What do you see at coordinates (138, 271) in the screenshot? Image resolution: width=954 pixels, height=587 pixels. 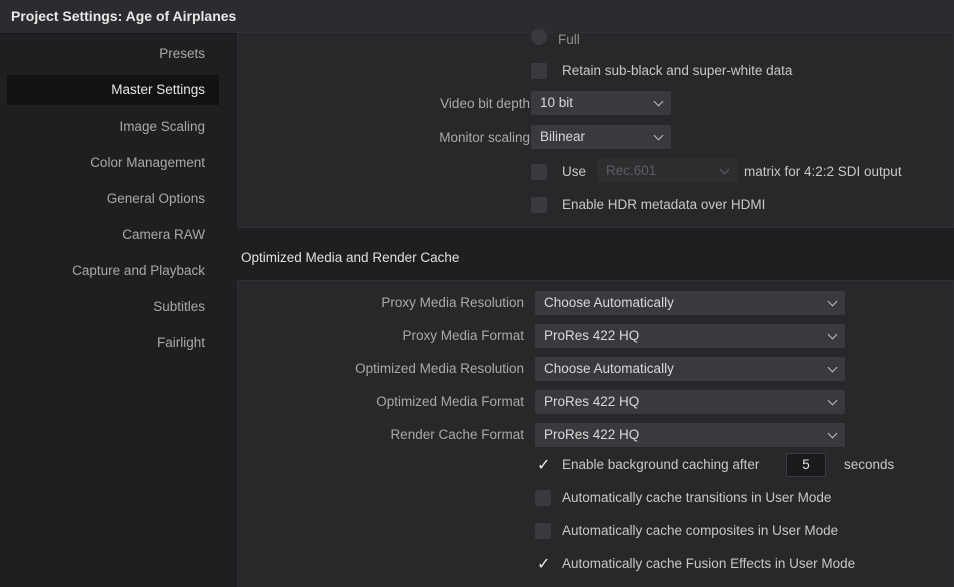 I see `sidebar-item-capture-and-playback: Capture and Playback` at bounding box center [138, 271].